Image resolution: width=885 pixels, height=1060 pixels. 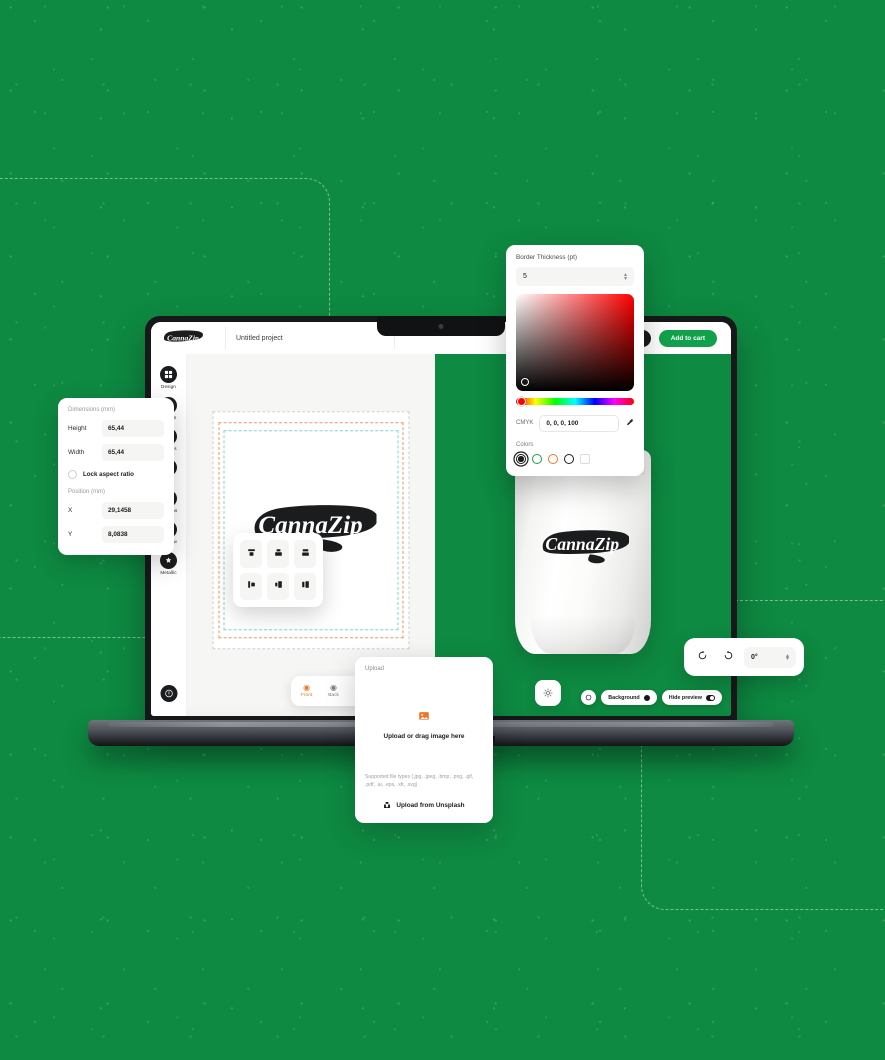 I want to click on cmyk-label: CMYK, so click(x=525, y=423).